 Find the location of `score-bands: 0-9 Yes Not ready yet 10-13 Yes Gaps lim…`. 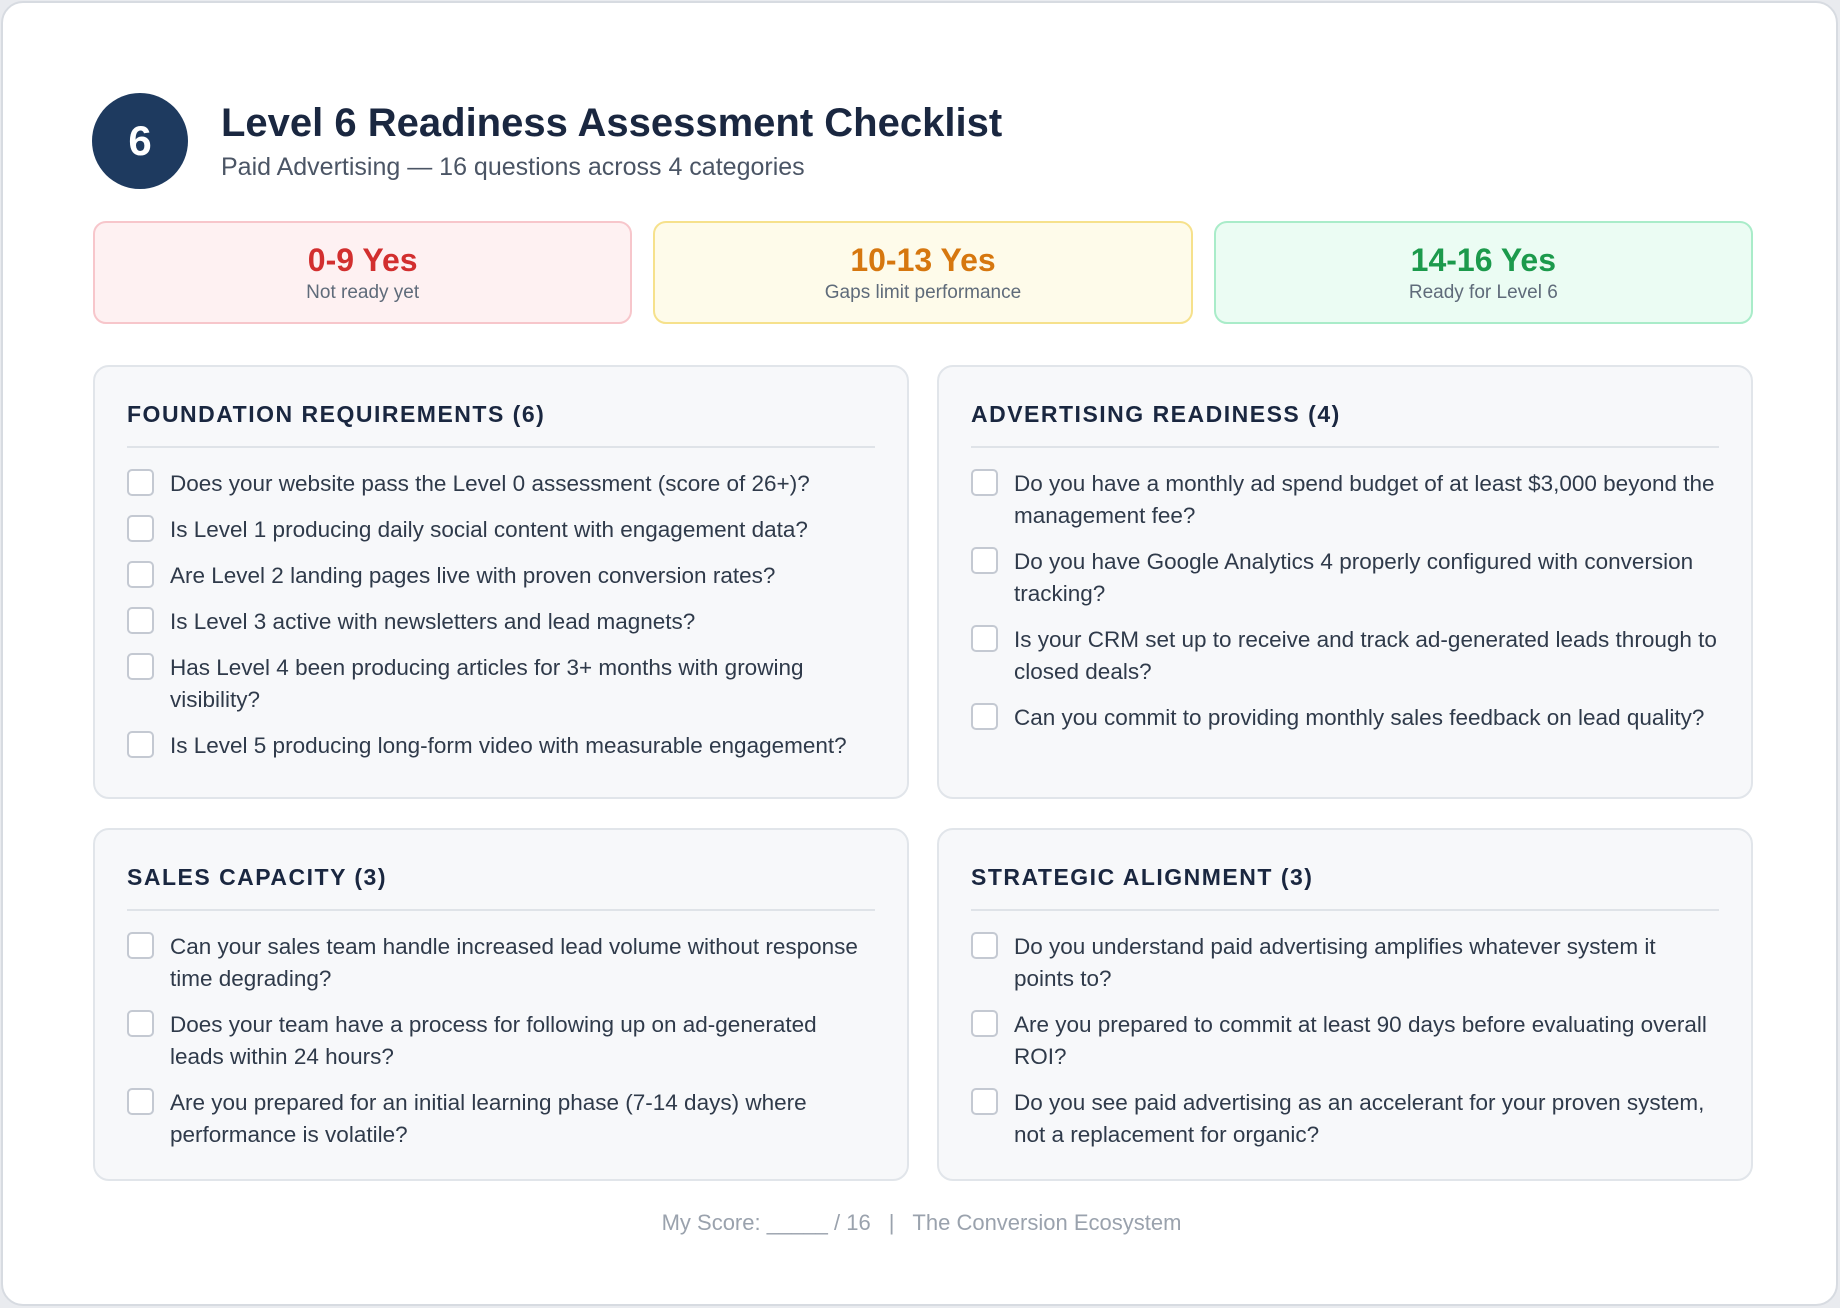

score-bands: 0-9 Yes Not ready yet 10-13 Yes Gaps lim… is located at coordinates (923, 272).